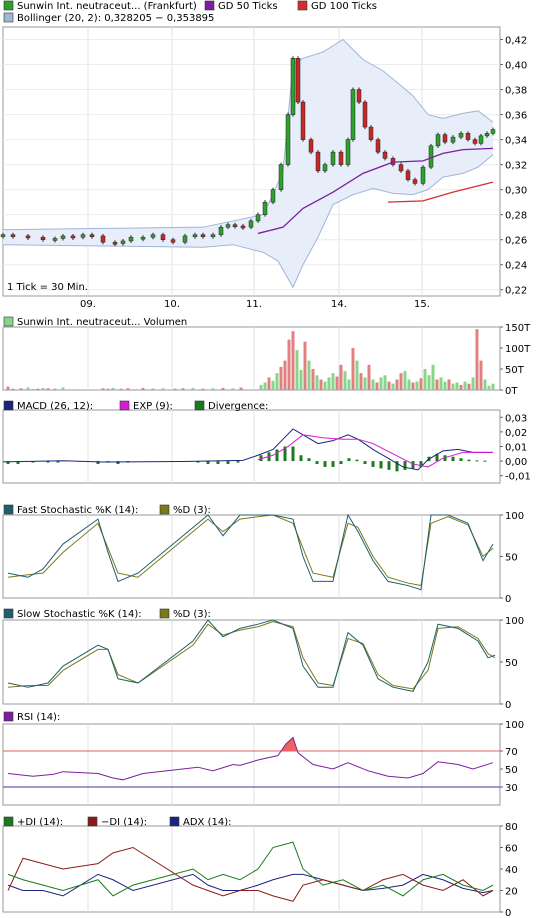 The height and width of the screenshot is (918, 545). Describe the element at coordinates (254, 304) in the screenshot. I see `xtick-label: 11.` at that location.